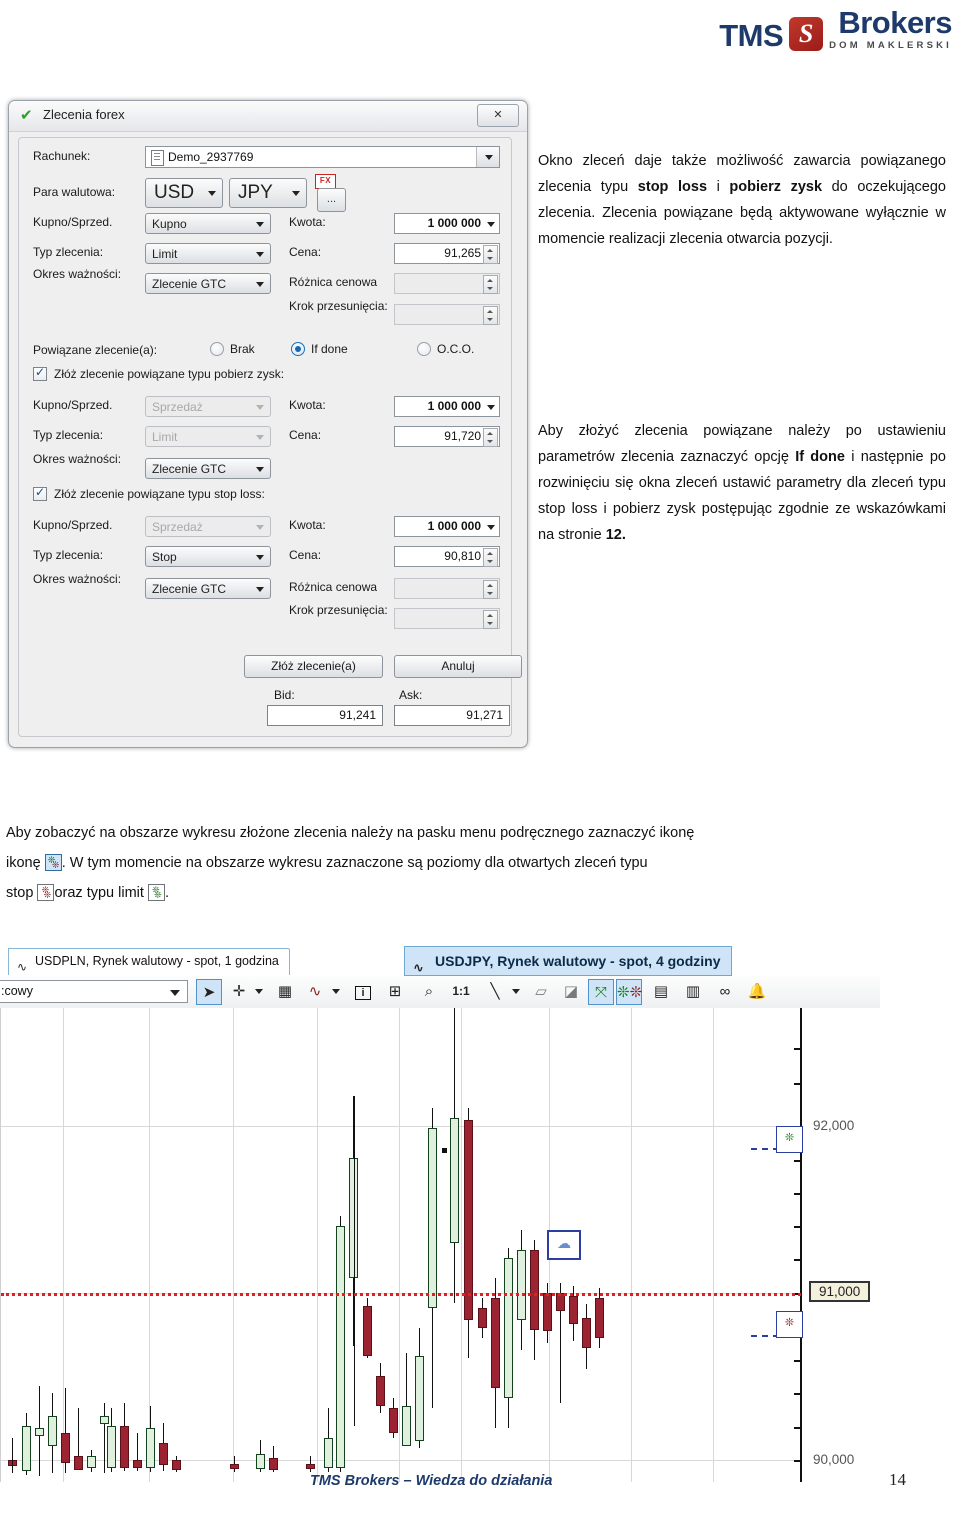 The width and height of the screenshot is (960, 1515). Describe the element at coordinates (208, 406) in the screenshot. I see `tp-side-combo: Sprzedaż` at that location.